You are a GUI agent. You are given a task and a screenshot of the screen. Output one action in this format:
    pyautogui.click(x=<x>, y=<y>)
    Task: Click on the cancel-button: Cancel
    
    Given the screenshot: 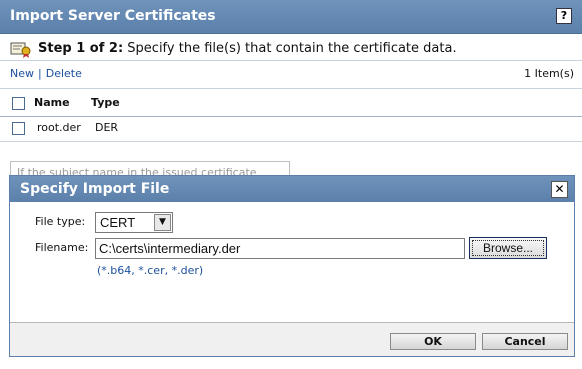 What is the action you would take?
    pyautogui.click(x=525, y=341)
    